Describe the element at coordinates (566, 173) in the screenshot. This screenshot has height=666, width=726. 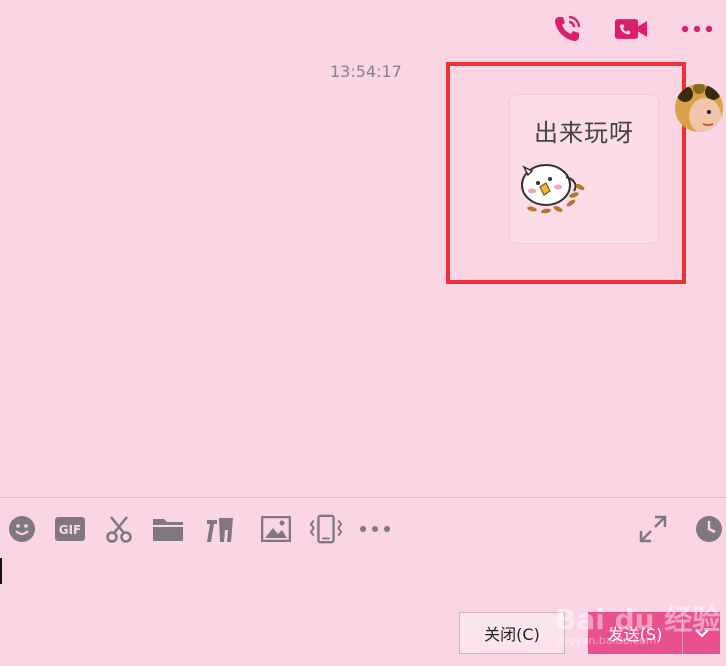
I see `highlight-frame` at that location.